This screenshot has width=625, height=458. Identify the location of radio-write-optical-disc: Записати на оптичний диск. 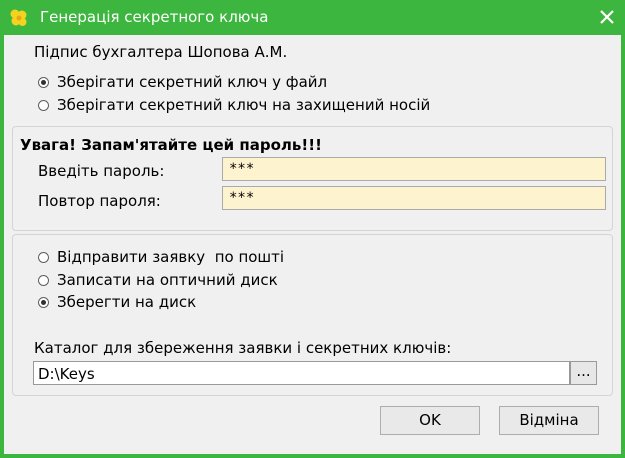
(158, 280).